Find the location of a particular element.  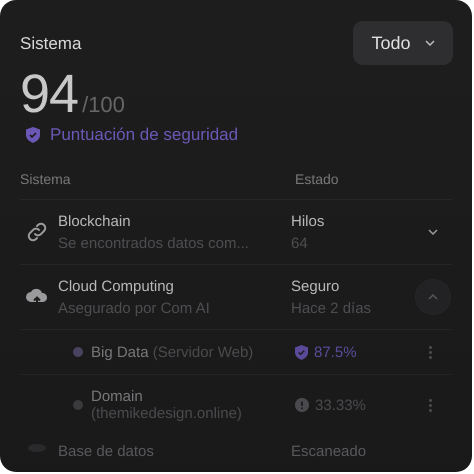

system-name: Base de datos is located at coordinates (106, 451).